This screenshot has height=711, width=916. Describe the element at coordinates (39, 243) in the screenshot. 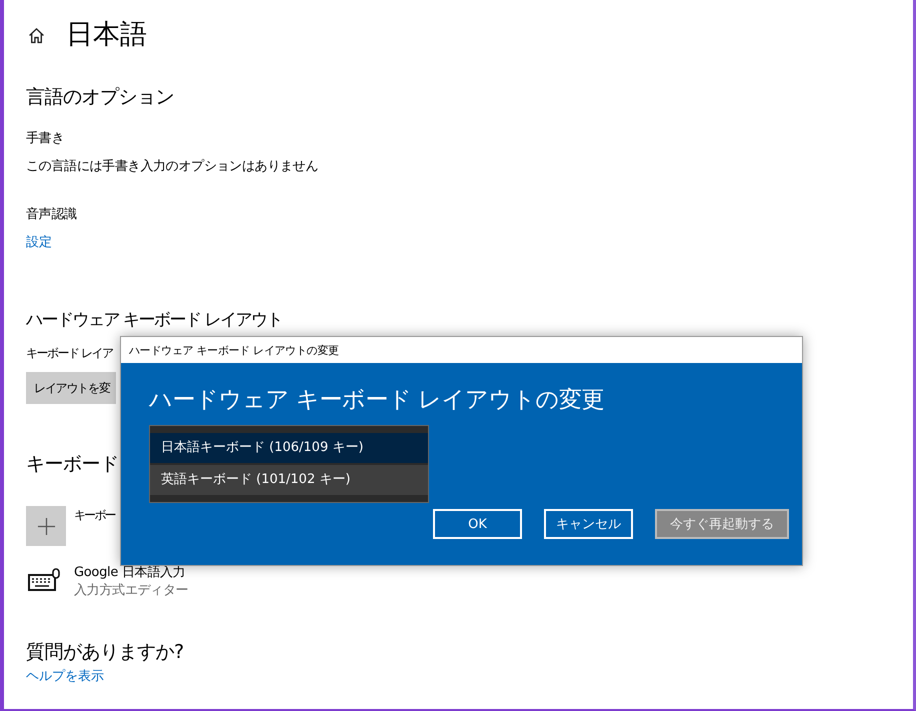

I see `settings-link: 設定` at that location.